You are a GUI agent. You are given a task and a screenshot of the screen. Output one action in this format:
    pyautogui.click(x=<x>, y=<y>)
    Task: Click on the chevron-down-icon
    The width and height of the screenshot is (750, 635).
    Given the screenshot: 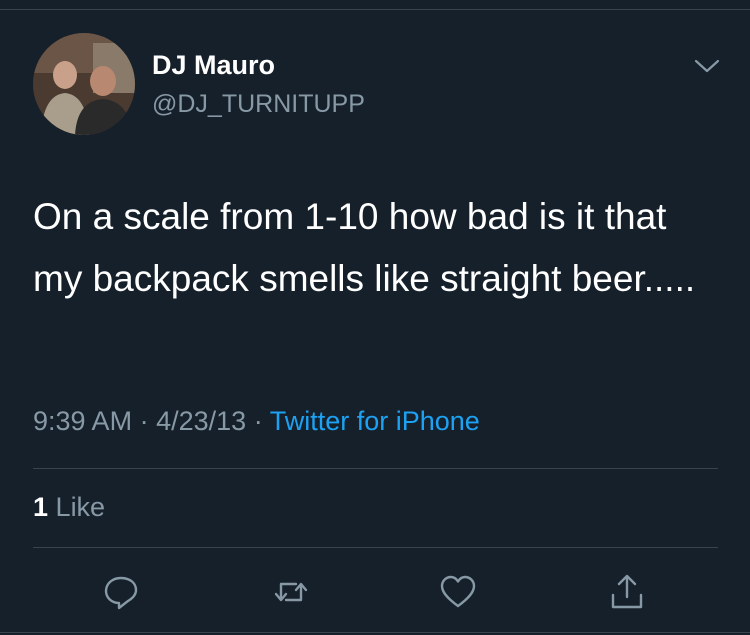 What is the action you would take?
    pyautogui.click(x=707, y=66)
    